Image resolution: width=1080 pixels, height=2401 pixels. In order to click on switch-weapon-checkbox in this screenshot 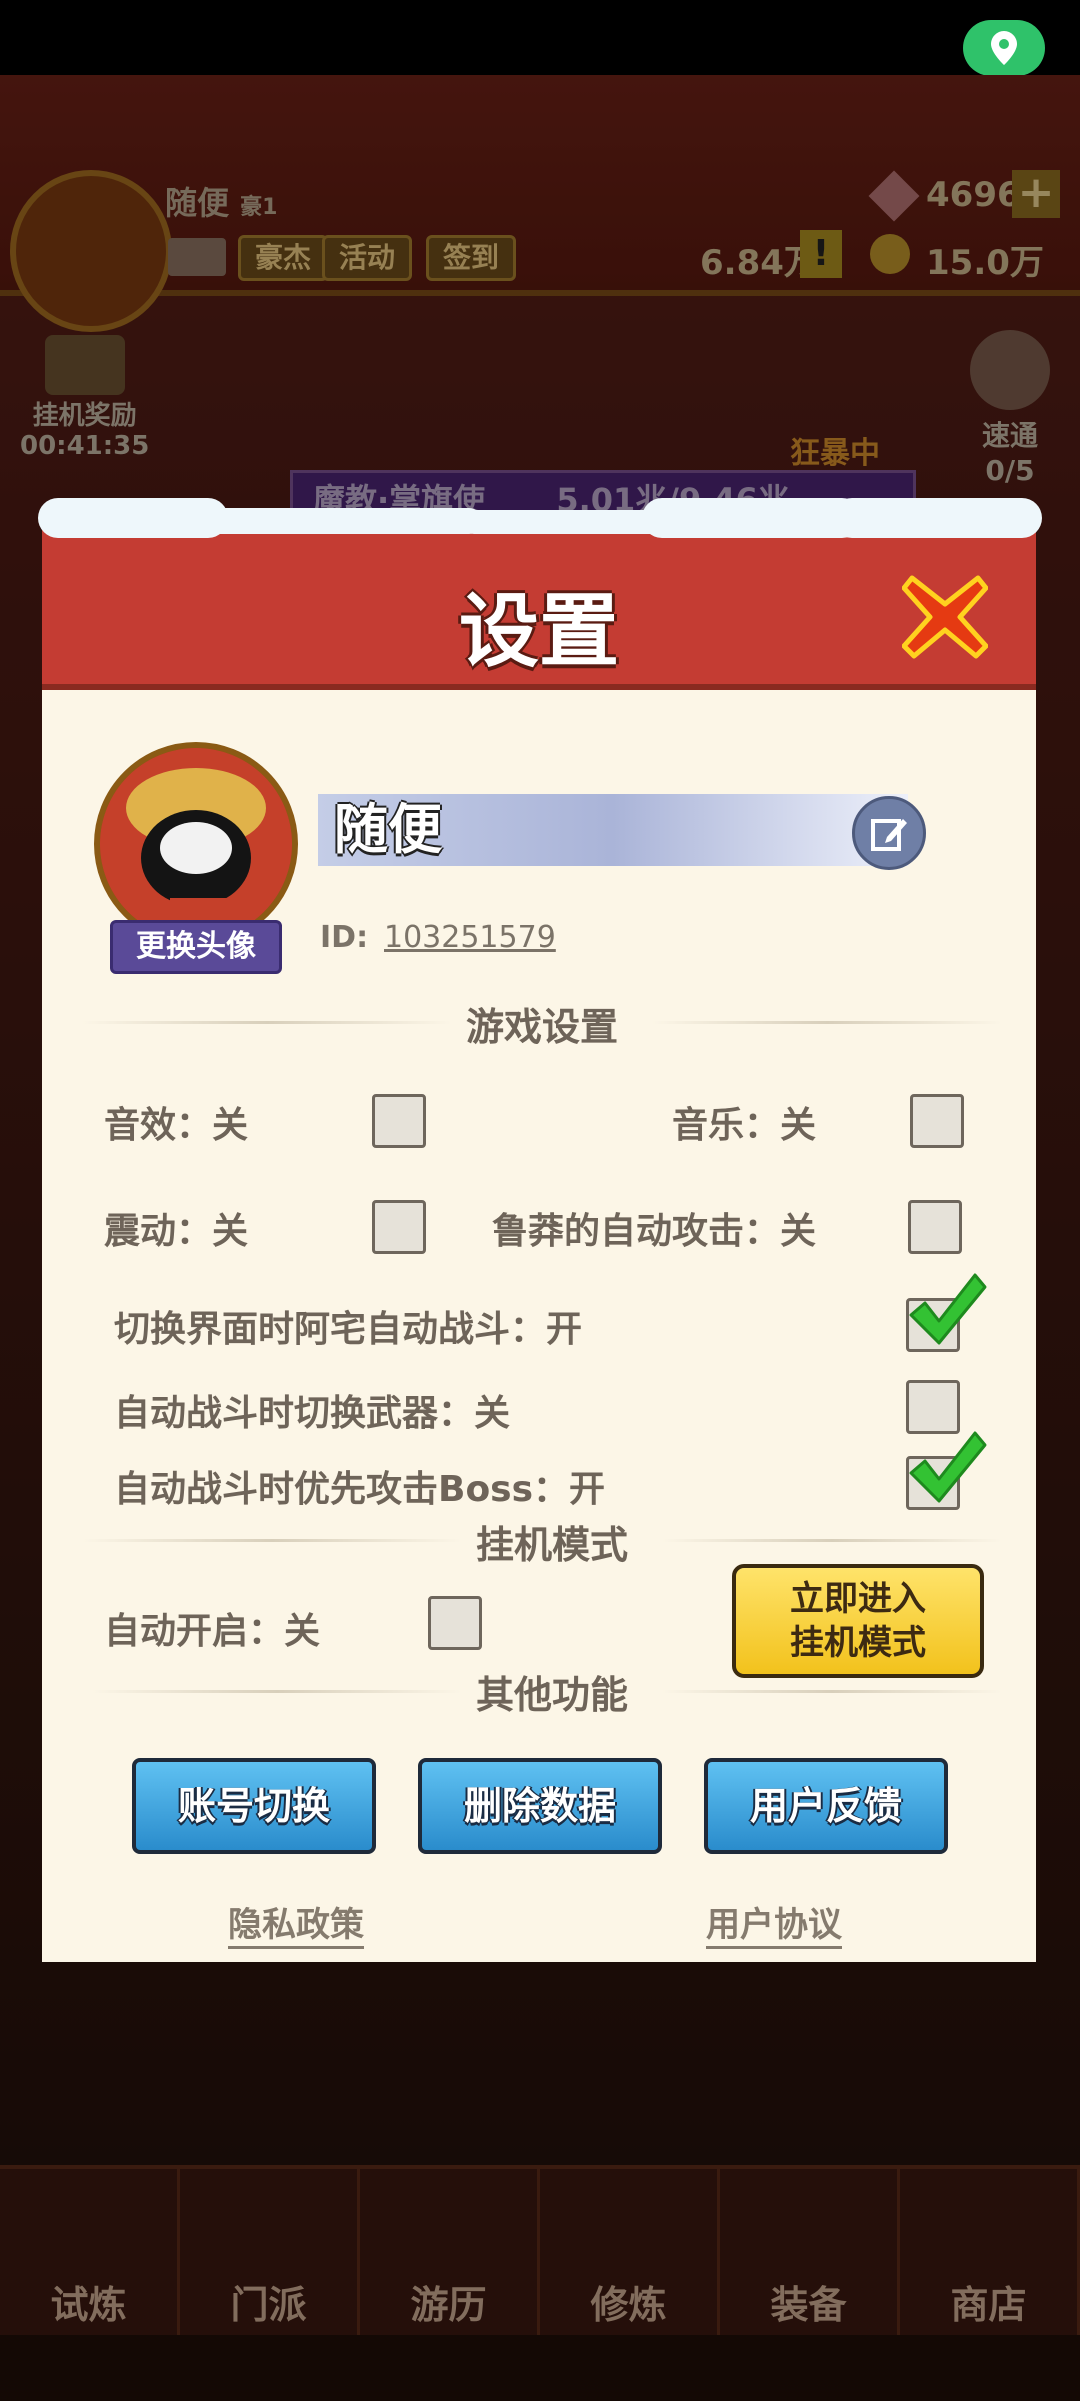, I will do `click(933, 1407)`.